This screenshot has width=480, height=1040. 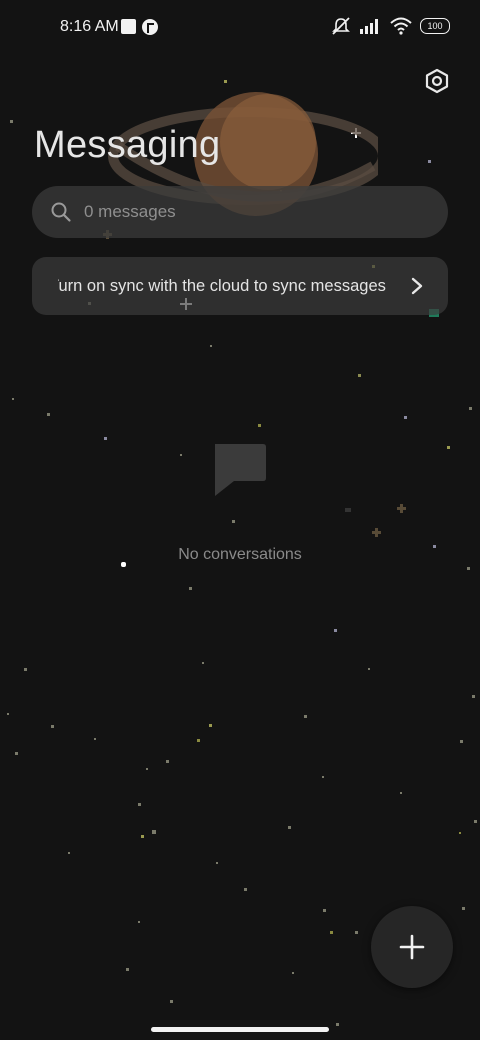 I want to click on plus-icon, so click(x=412, y=947).